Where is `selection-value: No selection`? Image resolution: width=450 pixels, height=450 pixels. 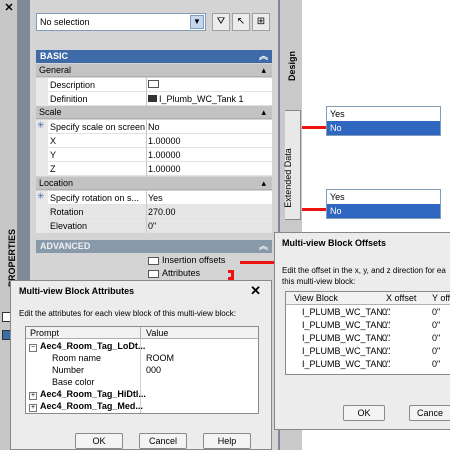
selection-value: No selection is located at coordinates (65, 22).